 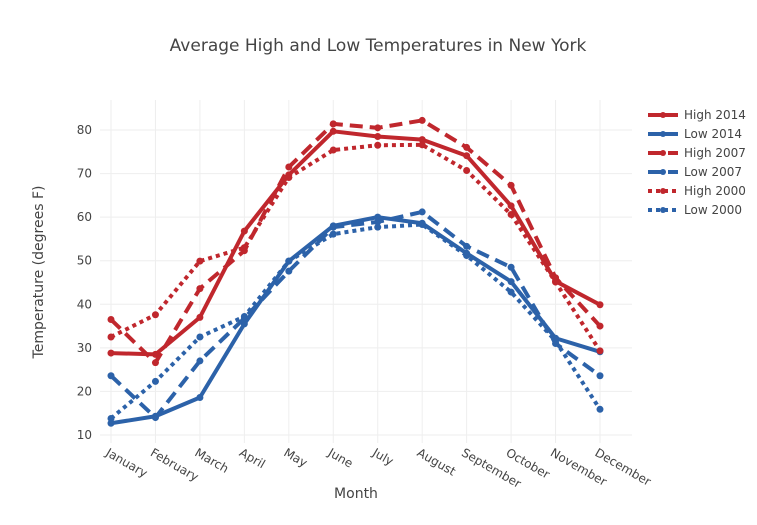 What do you see at coordinates (340, 458) in the screenshot?
I see `x-tick-label: June` at bounding box center [340, 458].